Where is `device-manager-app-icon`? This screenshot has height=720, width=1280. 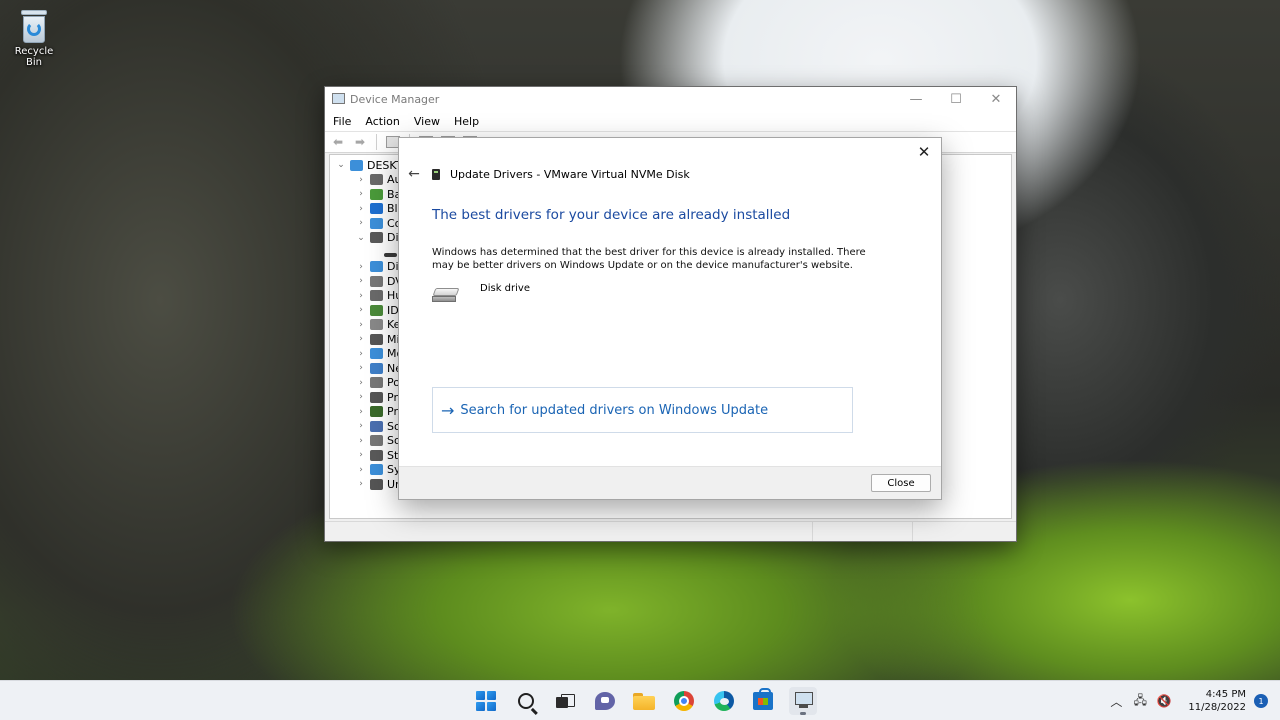 device-manager-app-icon is located at coordinates (338, 98).